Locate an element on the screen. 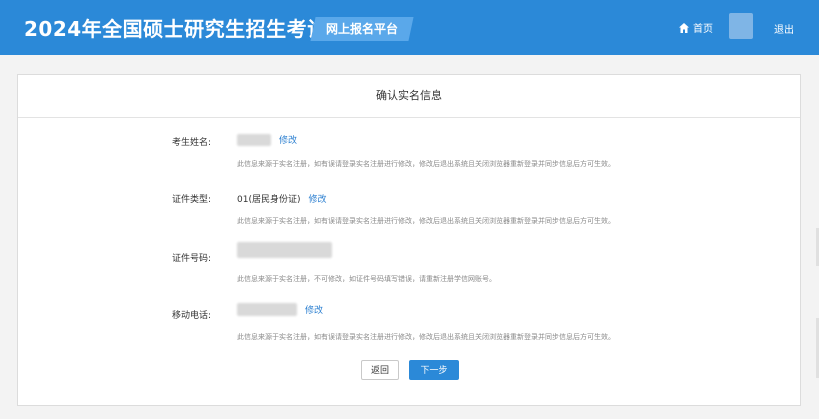 Image resolution: width=819 pixels, height=419 pixels. mobile-label: 移动电话: is located at coordinates (191, 316).